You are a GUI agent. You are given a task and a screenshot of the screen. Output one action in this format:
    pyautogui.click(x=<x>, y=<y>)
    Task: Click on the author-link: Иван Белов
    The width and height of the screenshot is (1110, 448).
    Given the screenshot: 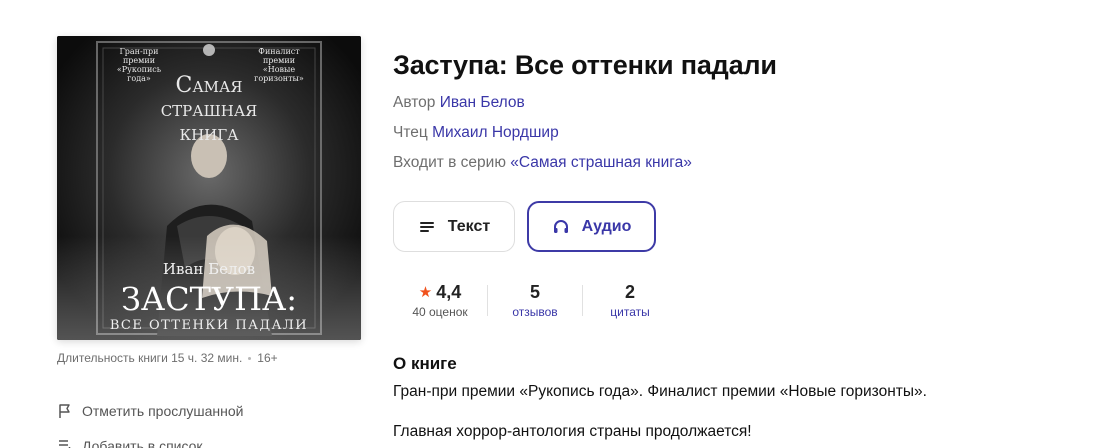 What is the action you would take?
    pyautogui.click(x=482, y=102)
    